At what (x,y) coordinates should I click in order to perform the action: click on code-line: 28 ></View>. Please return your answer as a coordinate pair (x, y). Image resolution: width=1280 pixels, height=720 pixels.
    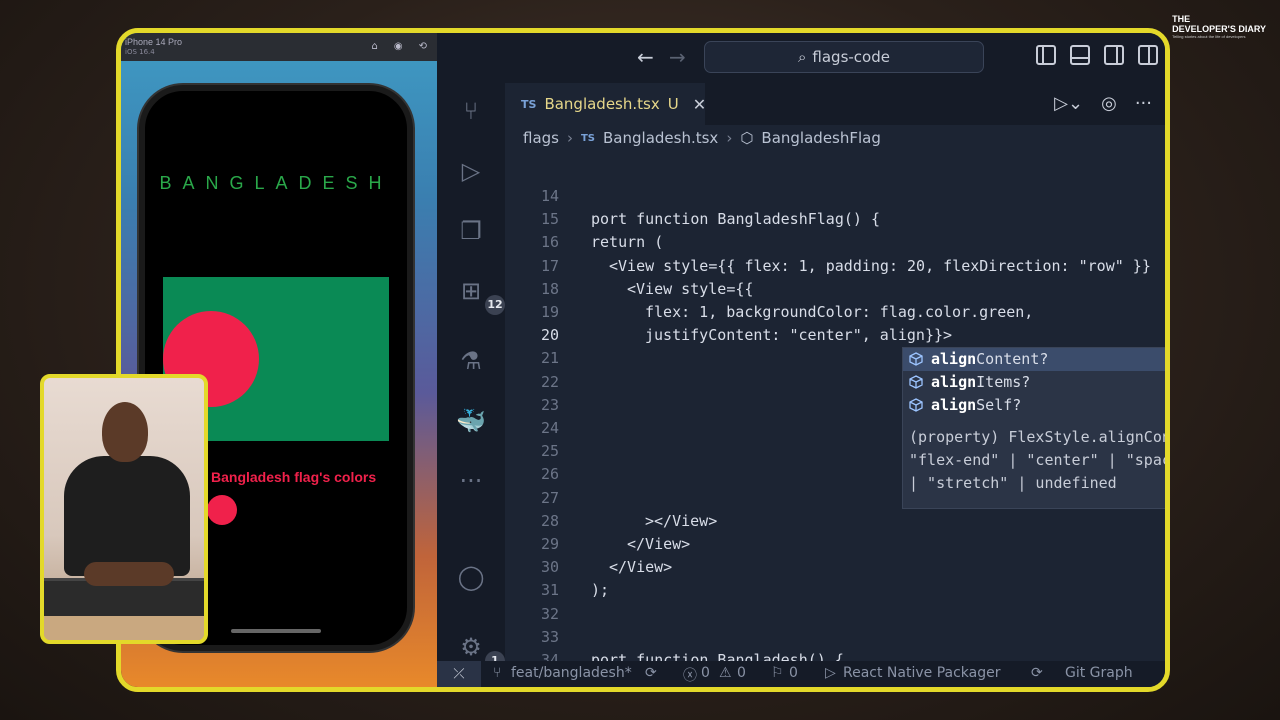
    Looking at the image, I should click on (835, 521).